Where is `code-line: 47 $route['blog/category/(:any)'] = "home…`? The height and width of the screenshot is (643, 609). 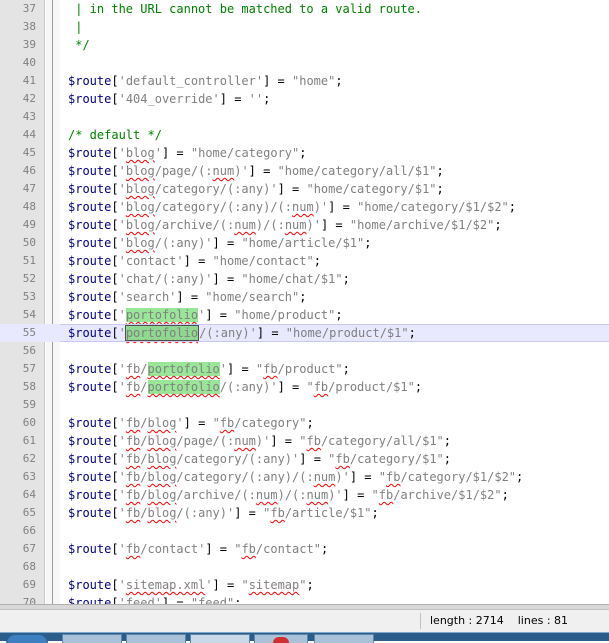 code-line: 47 $route['blog/category/(:any)'] = "home… is located at coordinates (304, 189).